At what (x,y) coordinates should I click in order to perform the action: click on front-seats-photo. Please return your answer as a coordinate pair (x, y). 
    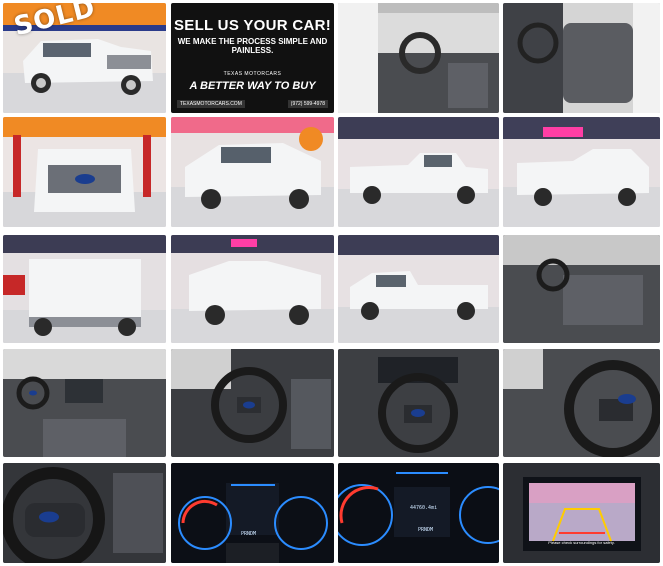
    Looking at the image, I should click on (581, 58).